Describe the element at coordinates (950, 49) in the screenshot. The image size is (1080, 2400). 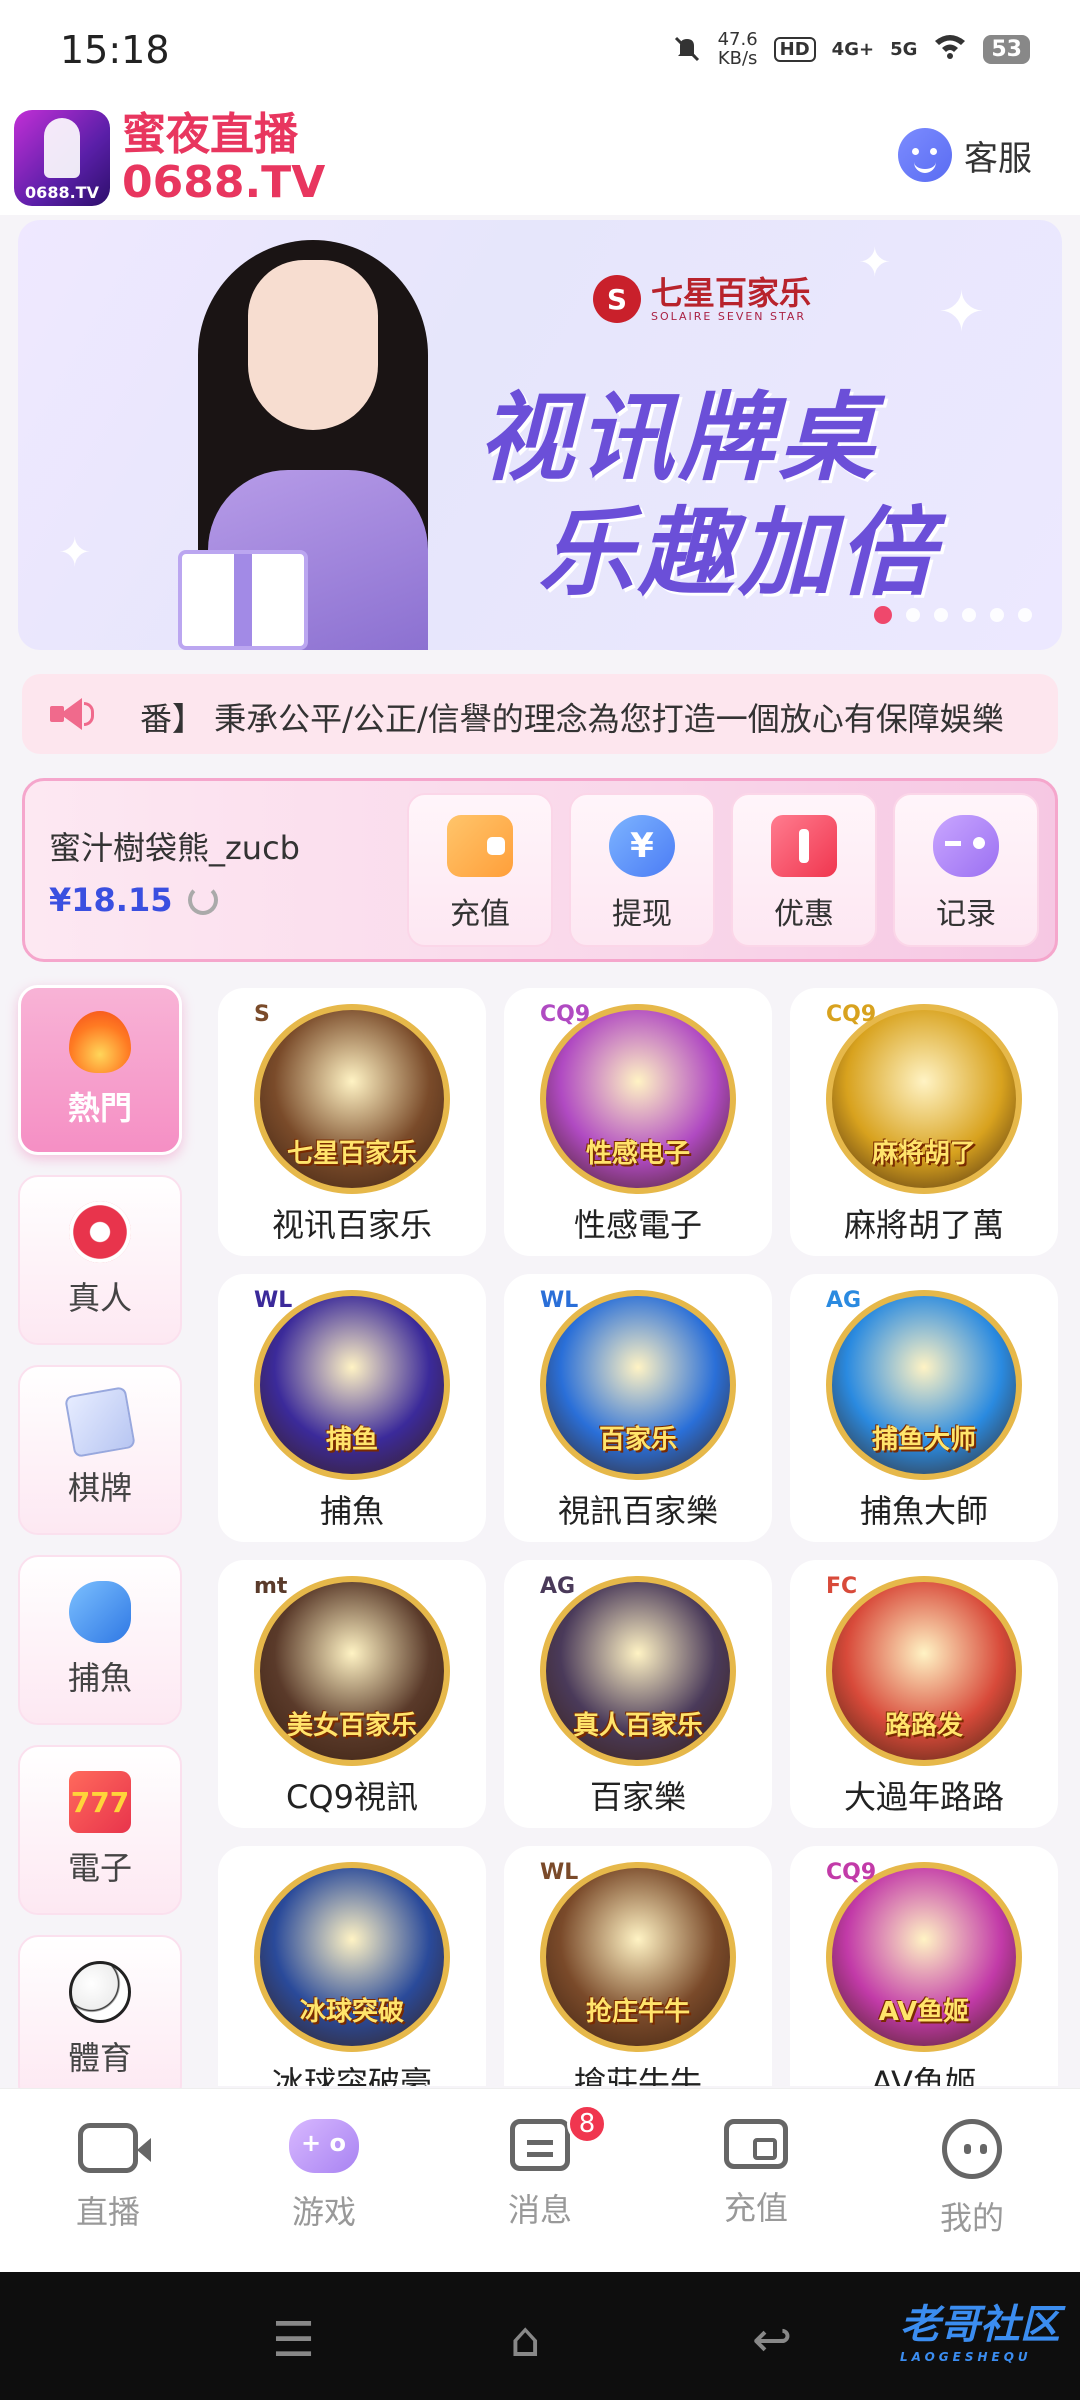
I see `wifi-icon` at that location.